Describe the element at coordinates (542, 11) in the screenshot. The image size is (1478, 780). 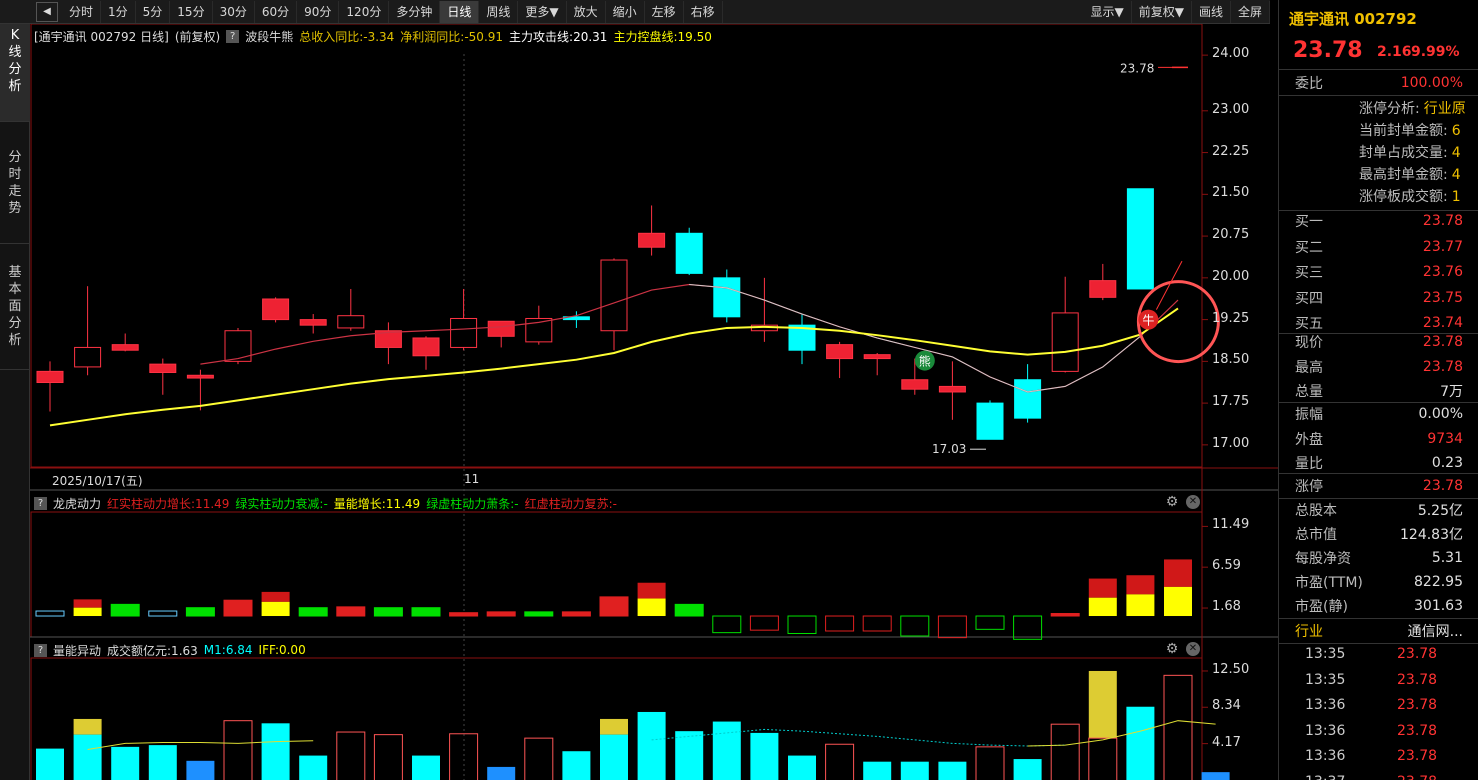
I see `period-button: 更多▼` at that location.